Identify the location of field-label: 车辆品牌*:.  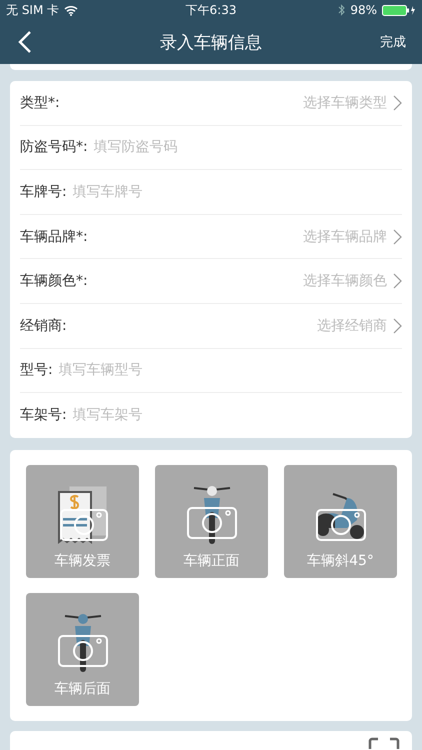
(54, 237).